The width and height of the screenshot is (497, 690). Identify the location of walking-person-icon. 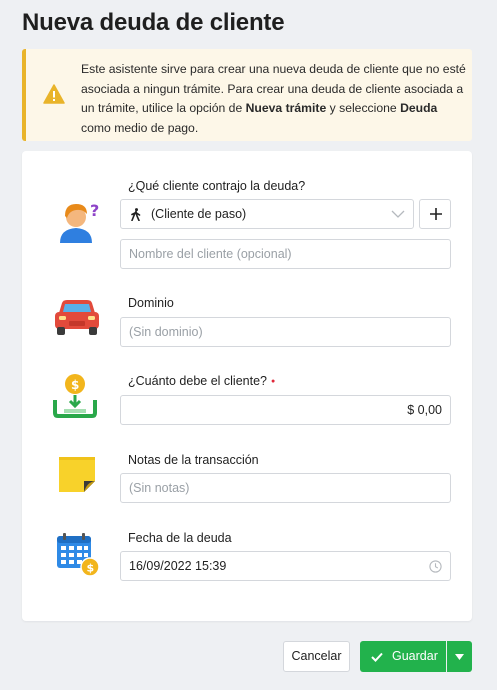
(136, 214).